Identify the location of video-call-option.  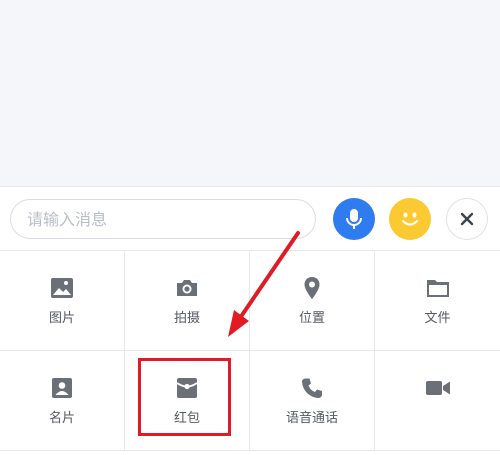
(437, 401).